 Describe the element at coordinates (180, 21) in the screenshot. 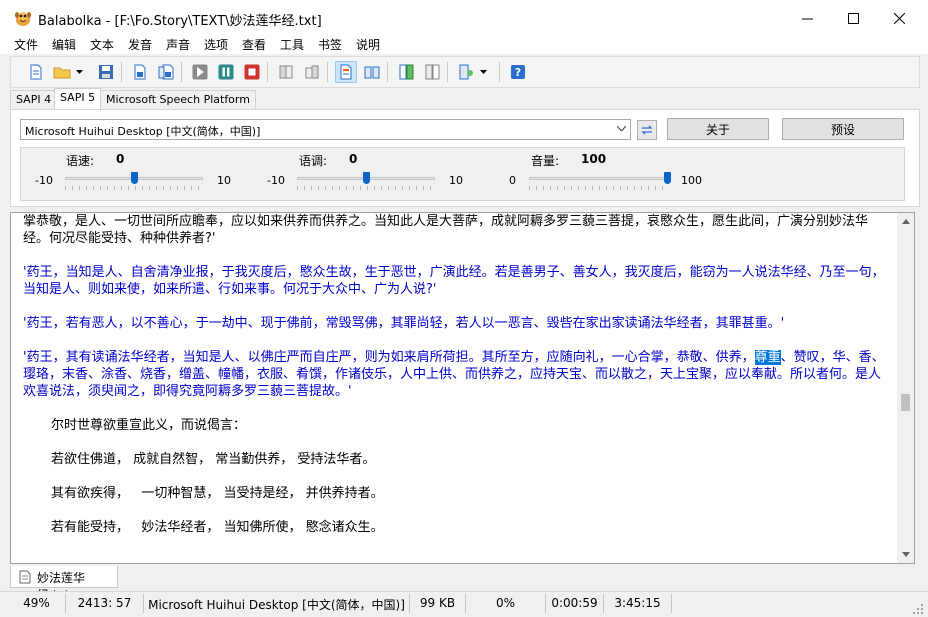

I see `window-title: Balabolka - [F:\Fo.Story\TEXT\妙法莲华经.txt]` at that location.